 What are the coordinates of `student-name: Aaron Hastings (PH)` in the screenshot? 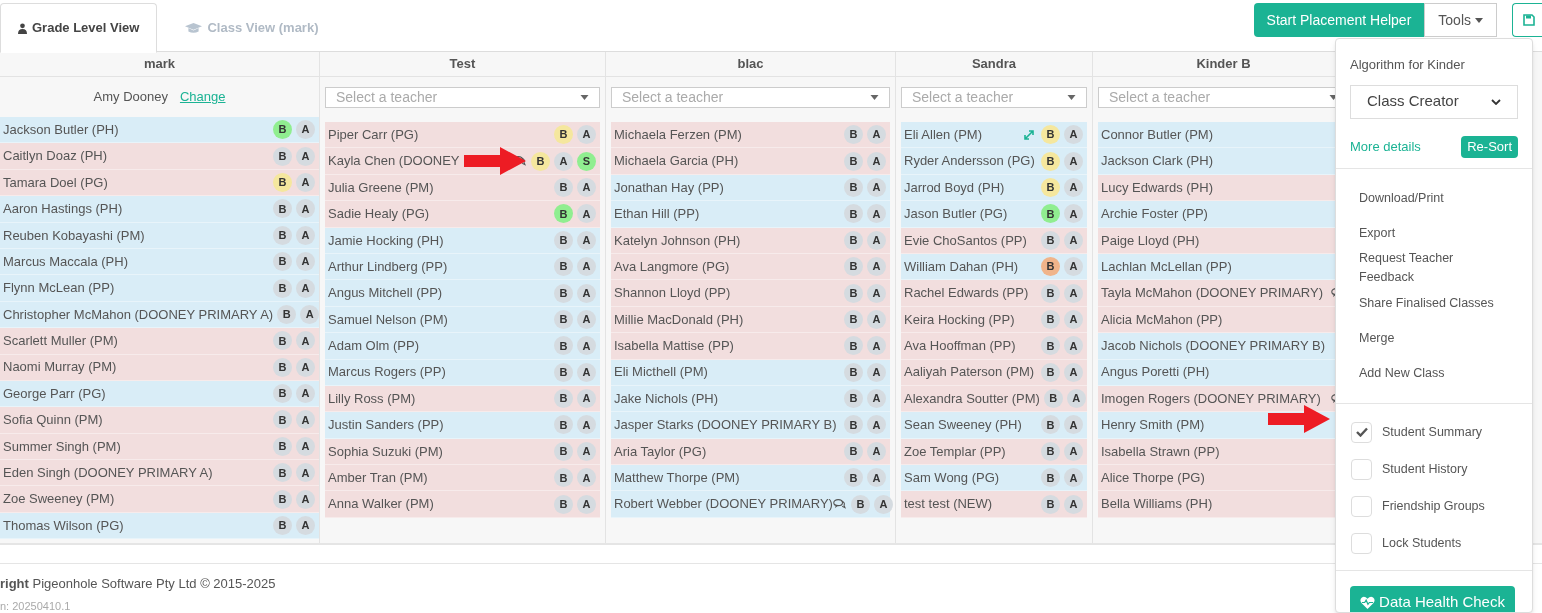 It's located at (63, 209).